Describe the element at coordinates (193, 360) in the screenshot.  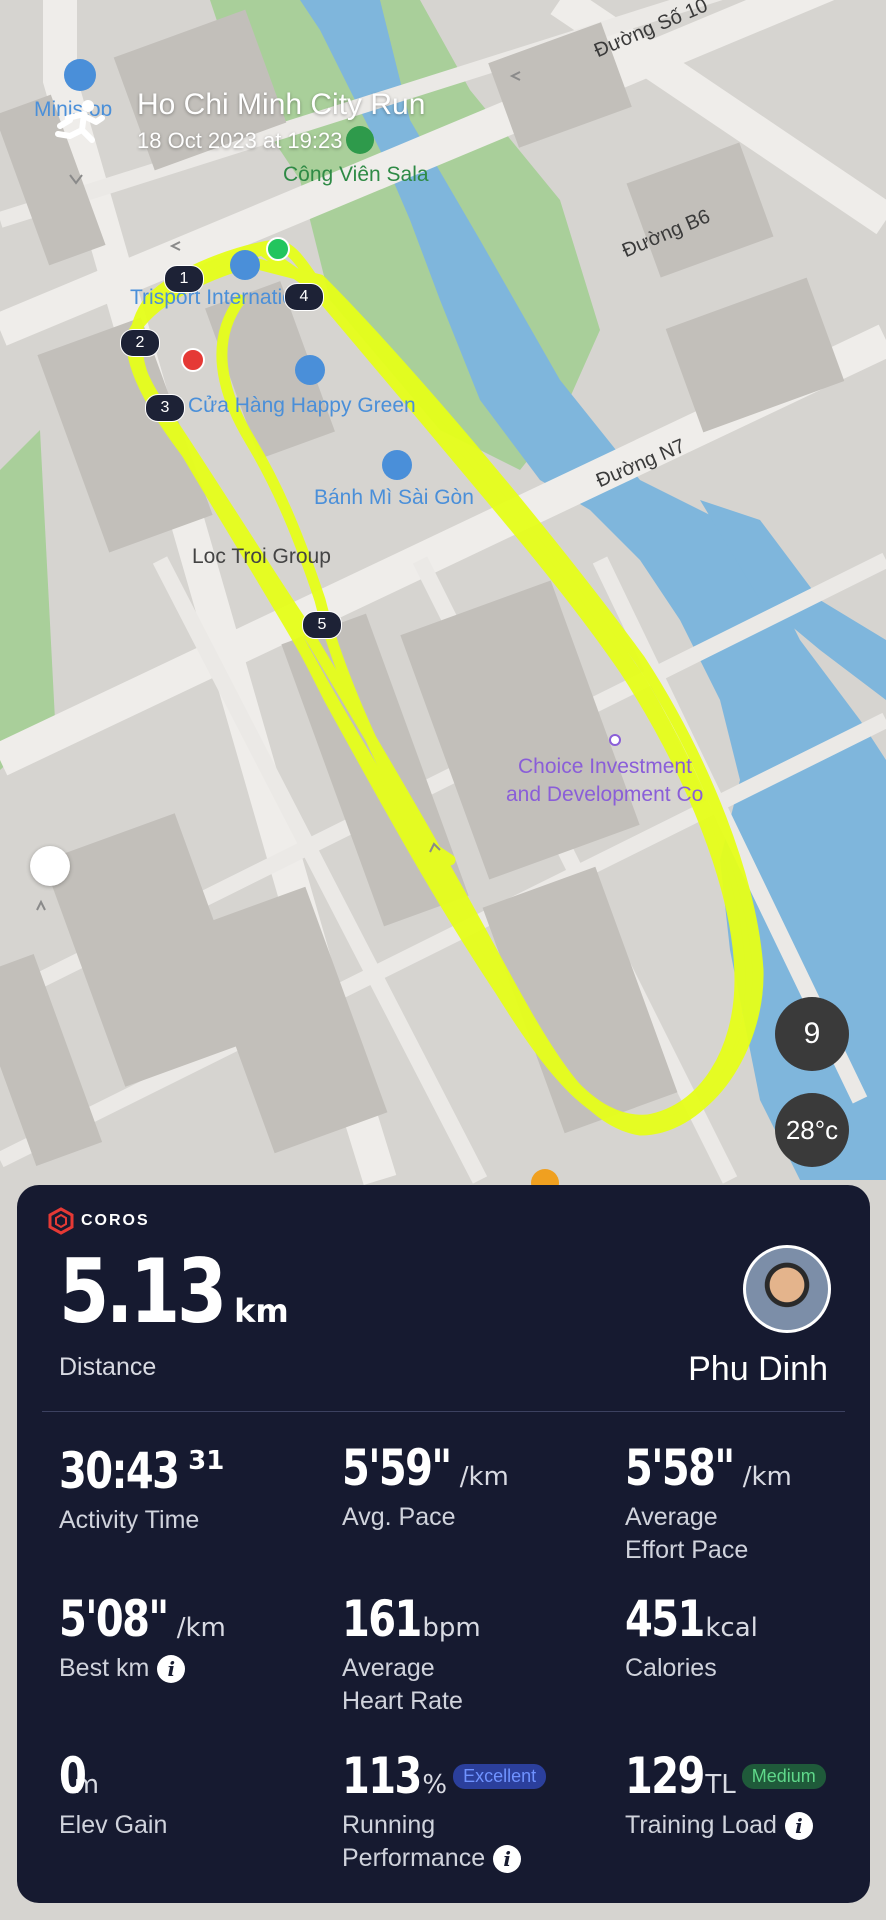
I see `route-end-marker` at that location.